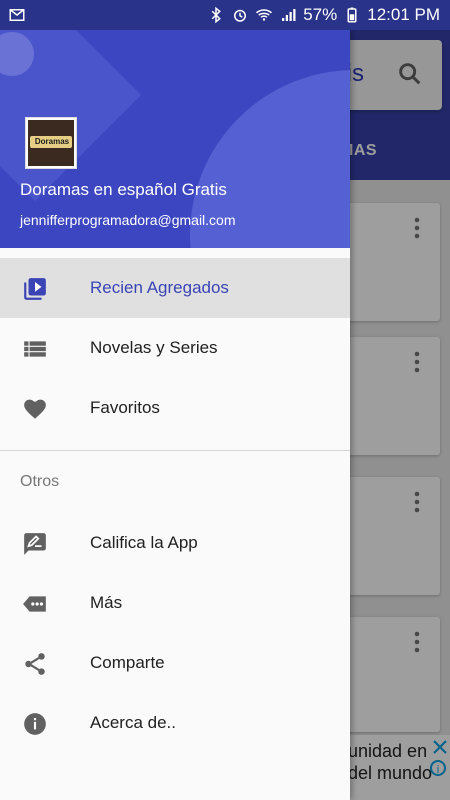 The image size is (450, 800). I want to click on menu-item-label: Califica la App, so click(144, 542).